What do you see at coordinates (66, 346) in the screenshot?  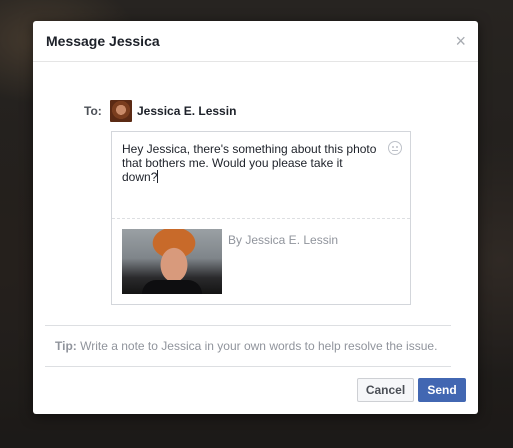 I see `tip-label: Tip:` at bounding box center [66, 346].